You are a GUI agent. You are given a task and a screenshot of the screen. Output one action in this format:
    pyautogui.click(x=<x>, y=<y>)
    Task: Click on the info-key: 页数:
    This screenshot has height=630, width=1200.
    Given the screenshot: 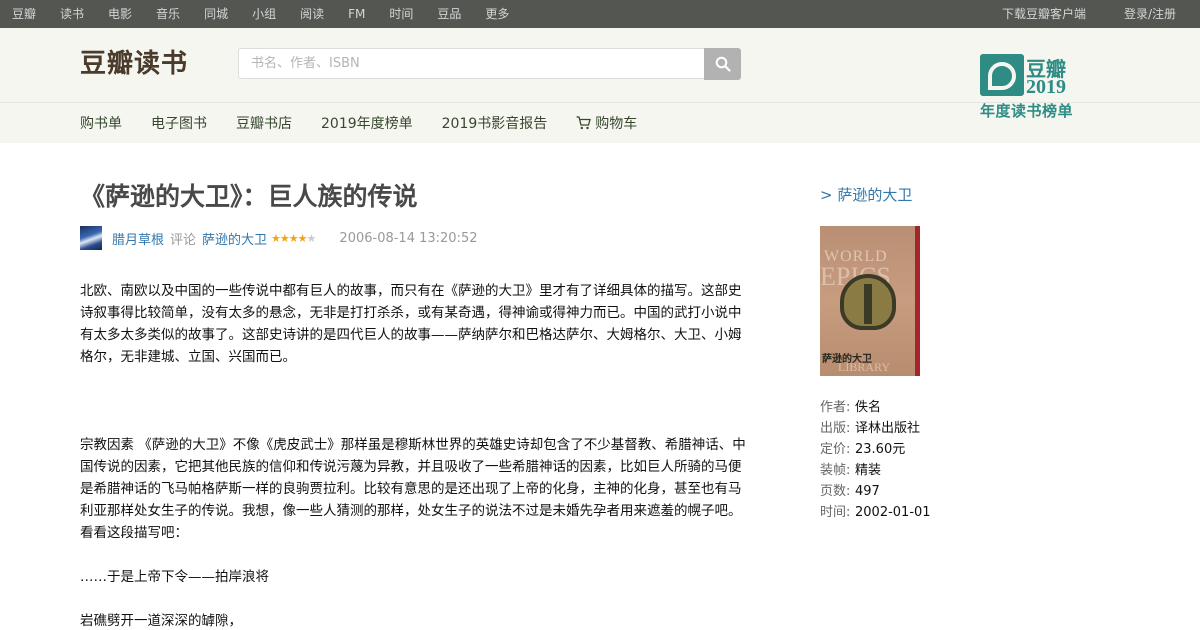 What is the action you would take?
    pyautogui.click(x=835, y=491)
    